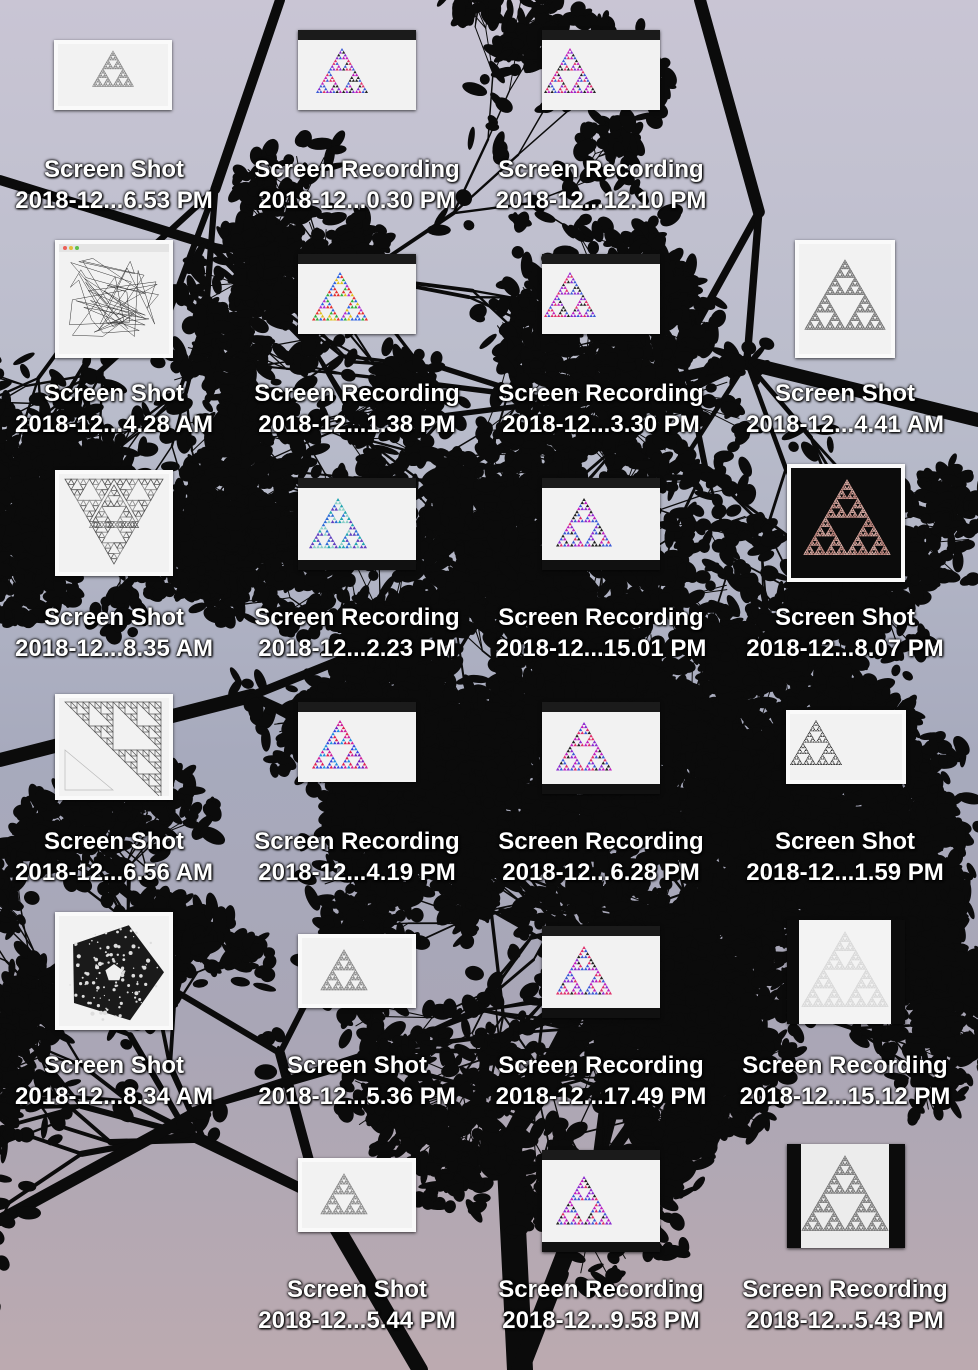 Image resolution: width=978 pixels, height=1370 pixels. What do you see at coordinates (357, 424) in the screenshot?
I see `file-date: 2018-12...1.38 PM` at bounding box center [357, 424].